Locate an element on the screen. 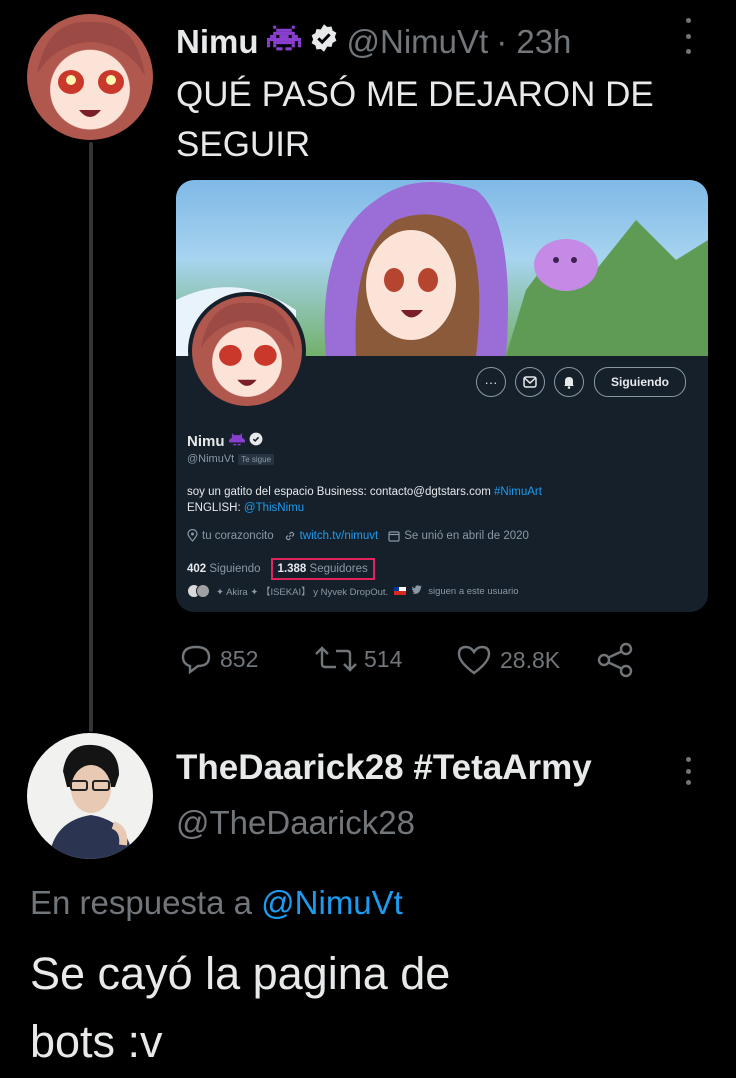 Image resolution: width=736 pixels, height=1078 pixels. profile-name: Nimu is located at coordinates (206, 441).